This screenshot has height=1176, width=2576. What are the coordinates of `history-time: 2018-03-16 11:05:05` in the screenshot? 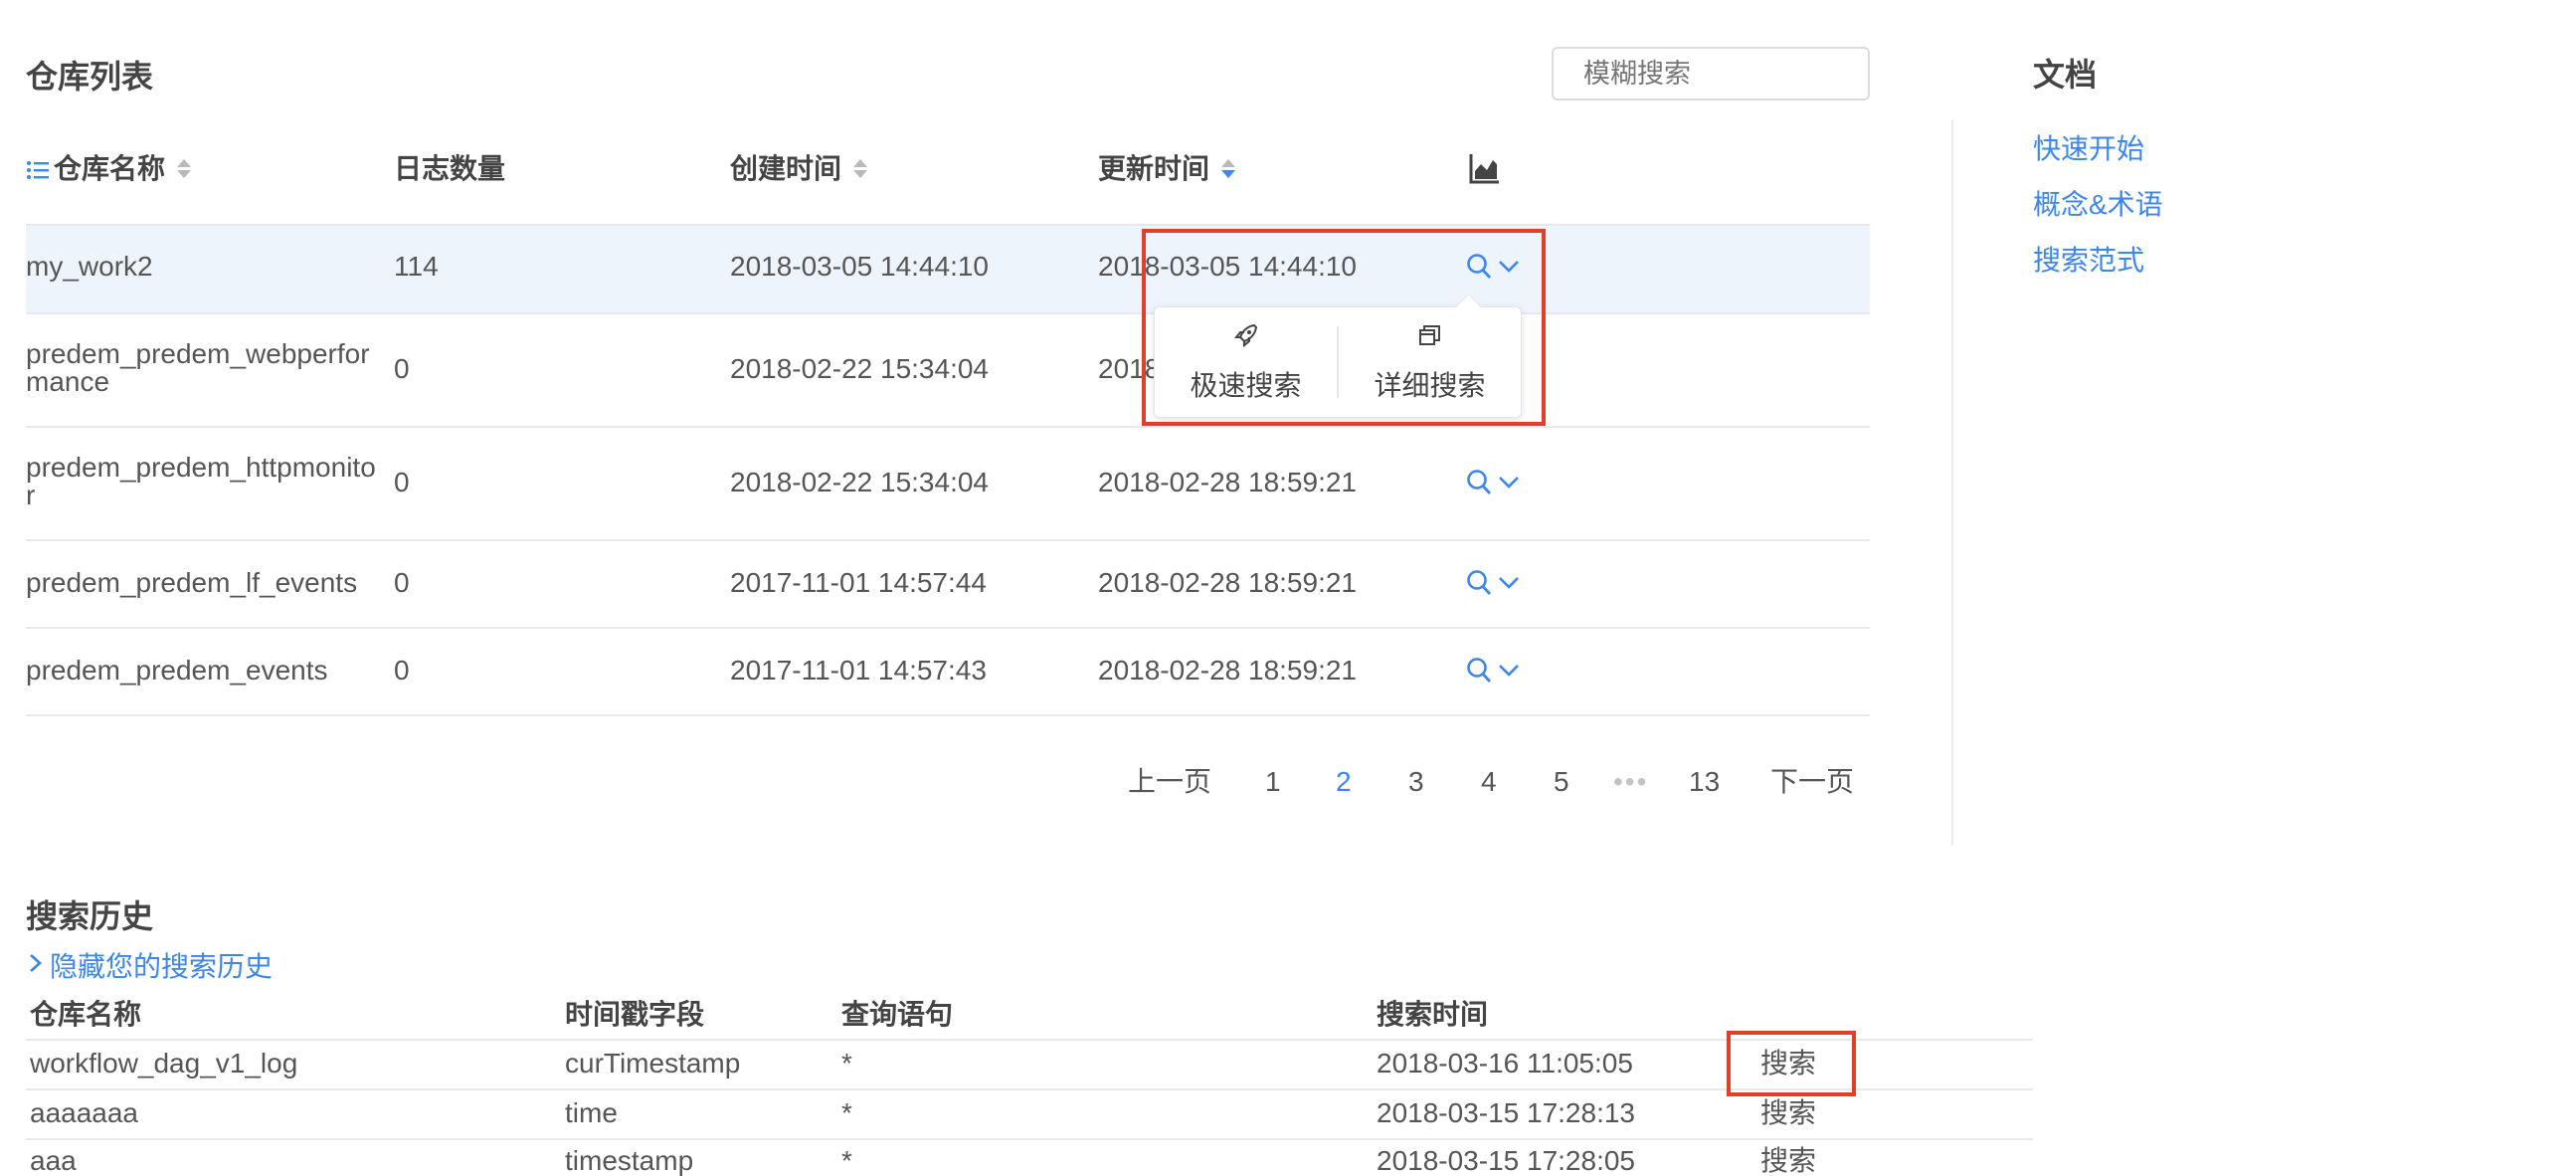 It's located at (1505, 1063).